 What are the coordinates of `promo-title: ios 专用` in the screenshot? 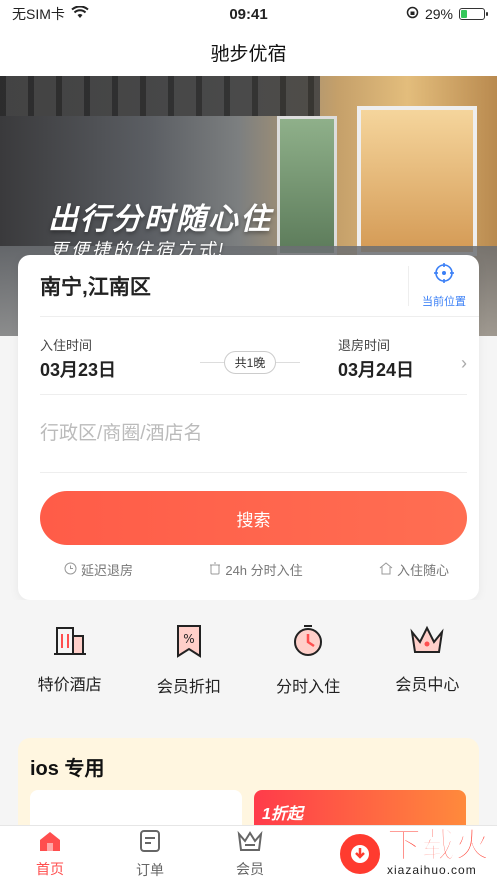 It's located at (67, 769).